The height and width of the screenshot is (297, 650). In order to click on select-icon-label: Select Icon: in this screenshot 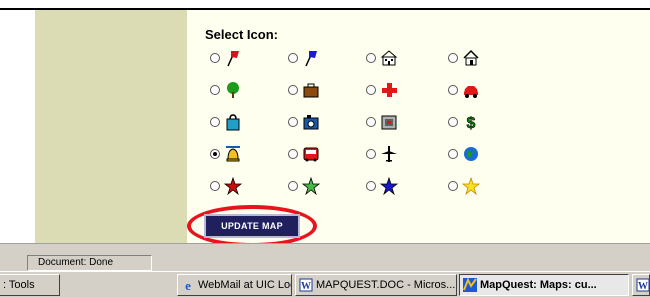, I will do `click(241, 34)`.